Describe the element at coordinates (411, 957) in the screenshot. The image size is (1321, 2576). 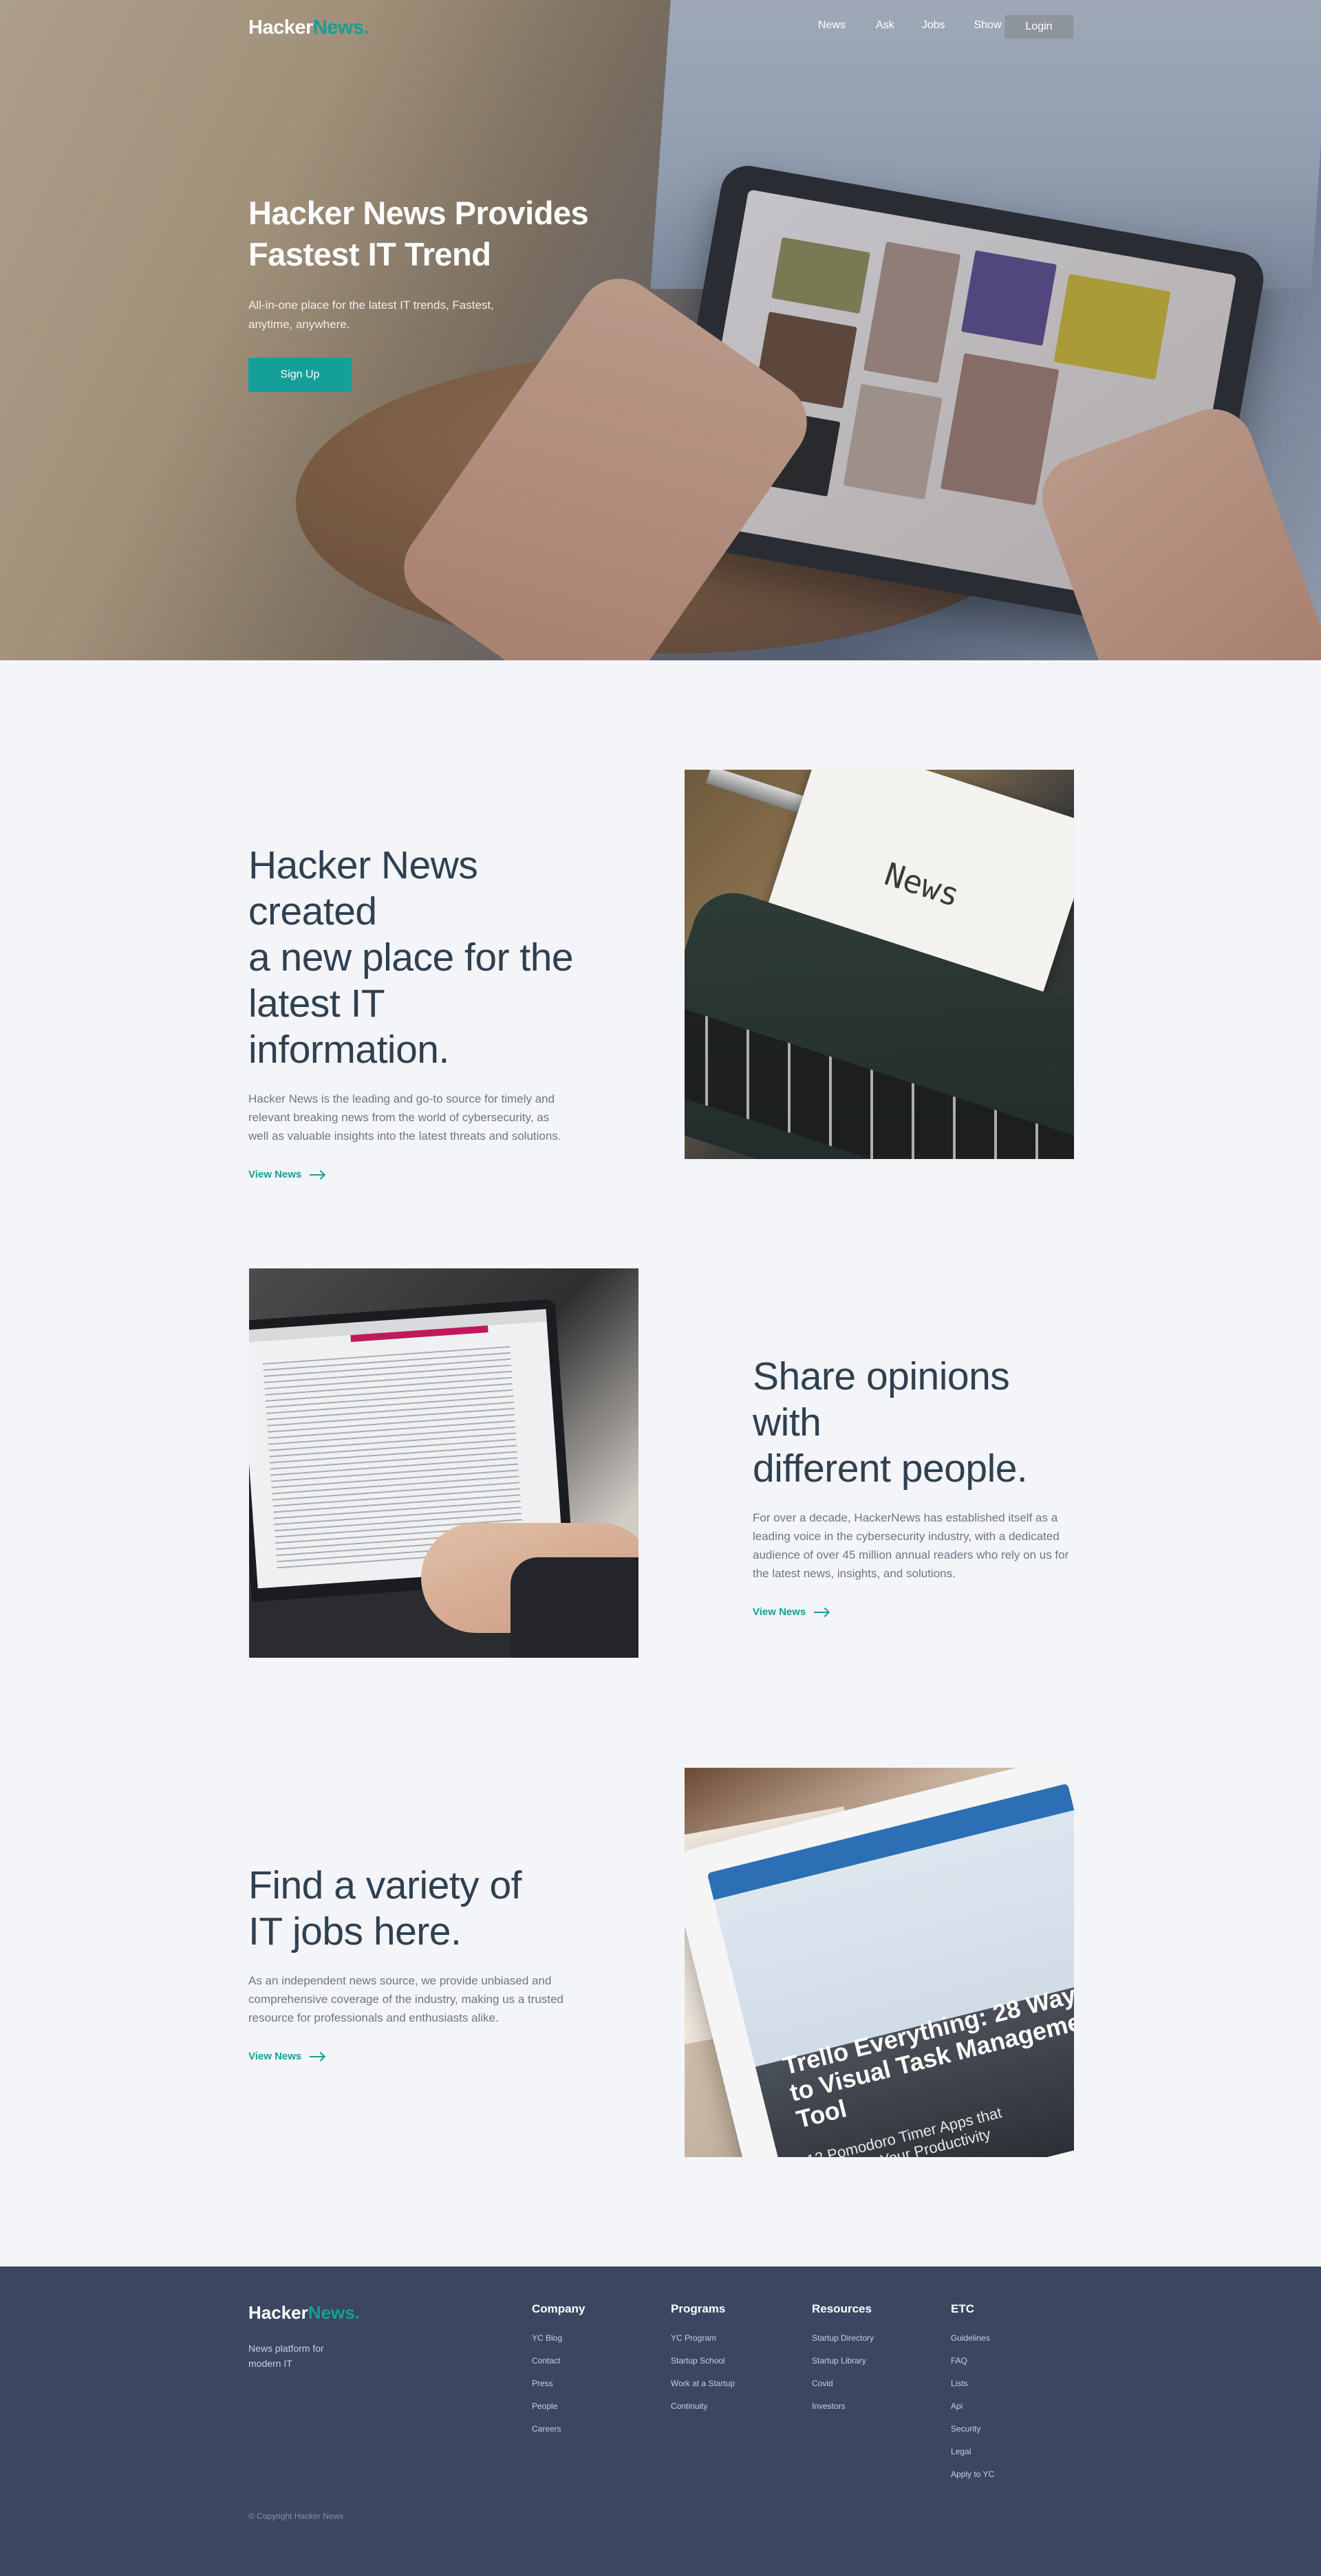
I see `feature-title-line: a new place for the` at that location.